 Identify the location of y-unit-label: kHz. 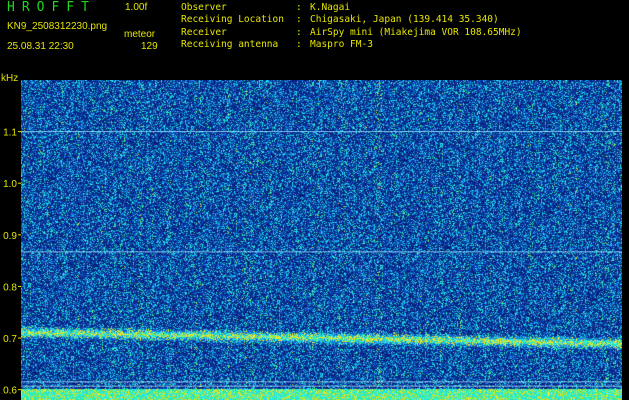
(9, 78).